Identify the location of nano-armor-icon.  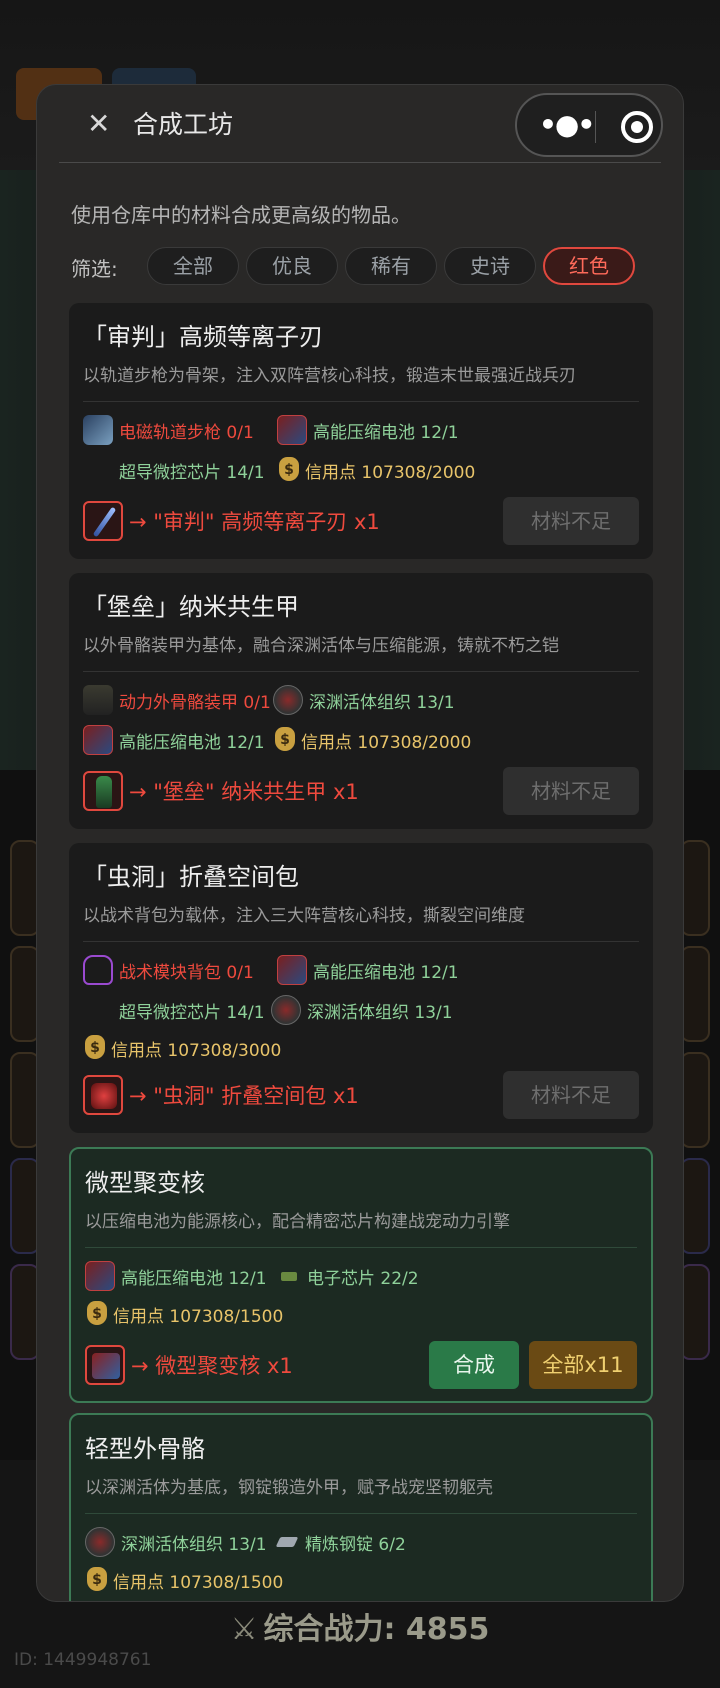
(103, 791).